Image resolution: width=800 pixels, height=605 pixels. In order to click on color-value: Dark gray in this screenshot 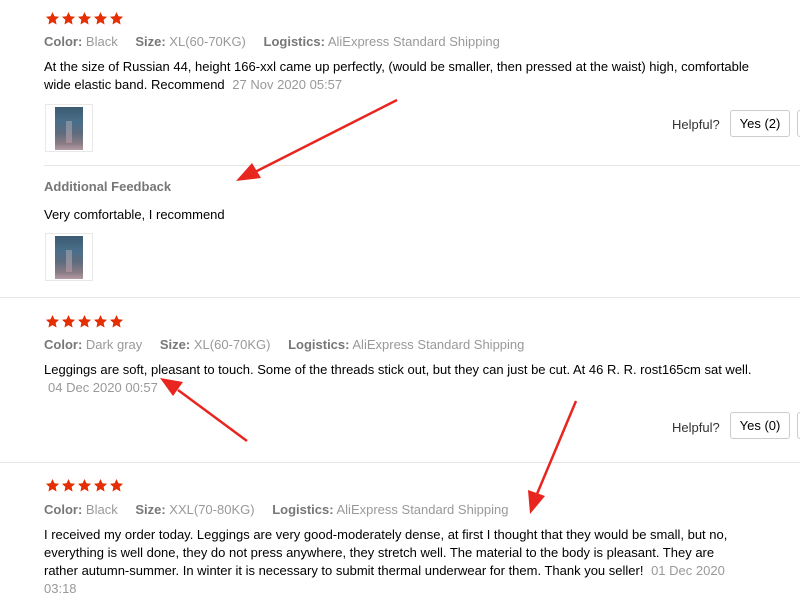, I will do `click(114, 344)`.